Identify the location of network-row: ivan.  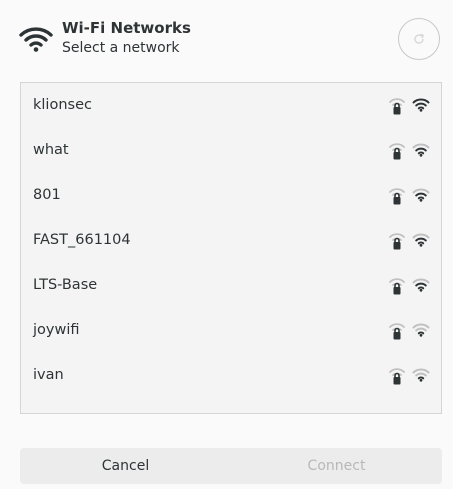
(231, 375).